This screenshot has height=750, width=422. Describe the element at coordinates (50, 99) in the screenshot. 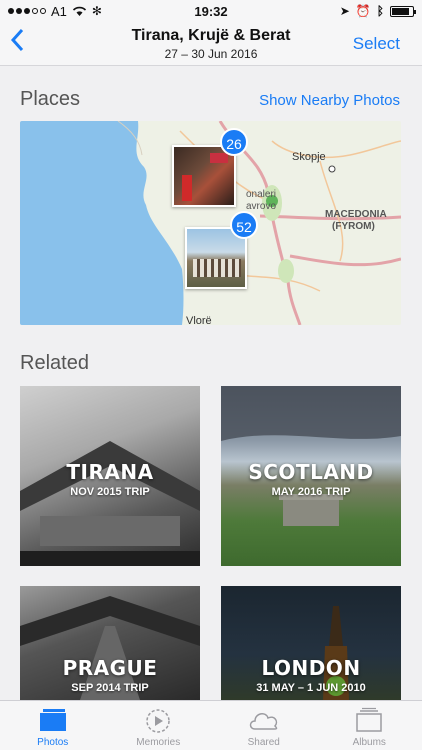

I see `places-heading: Places` at that location.